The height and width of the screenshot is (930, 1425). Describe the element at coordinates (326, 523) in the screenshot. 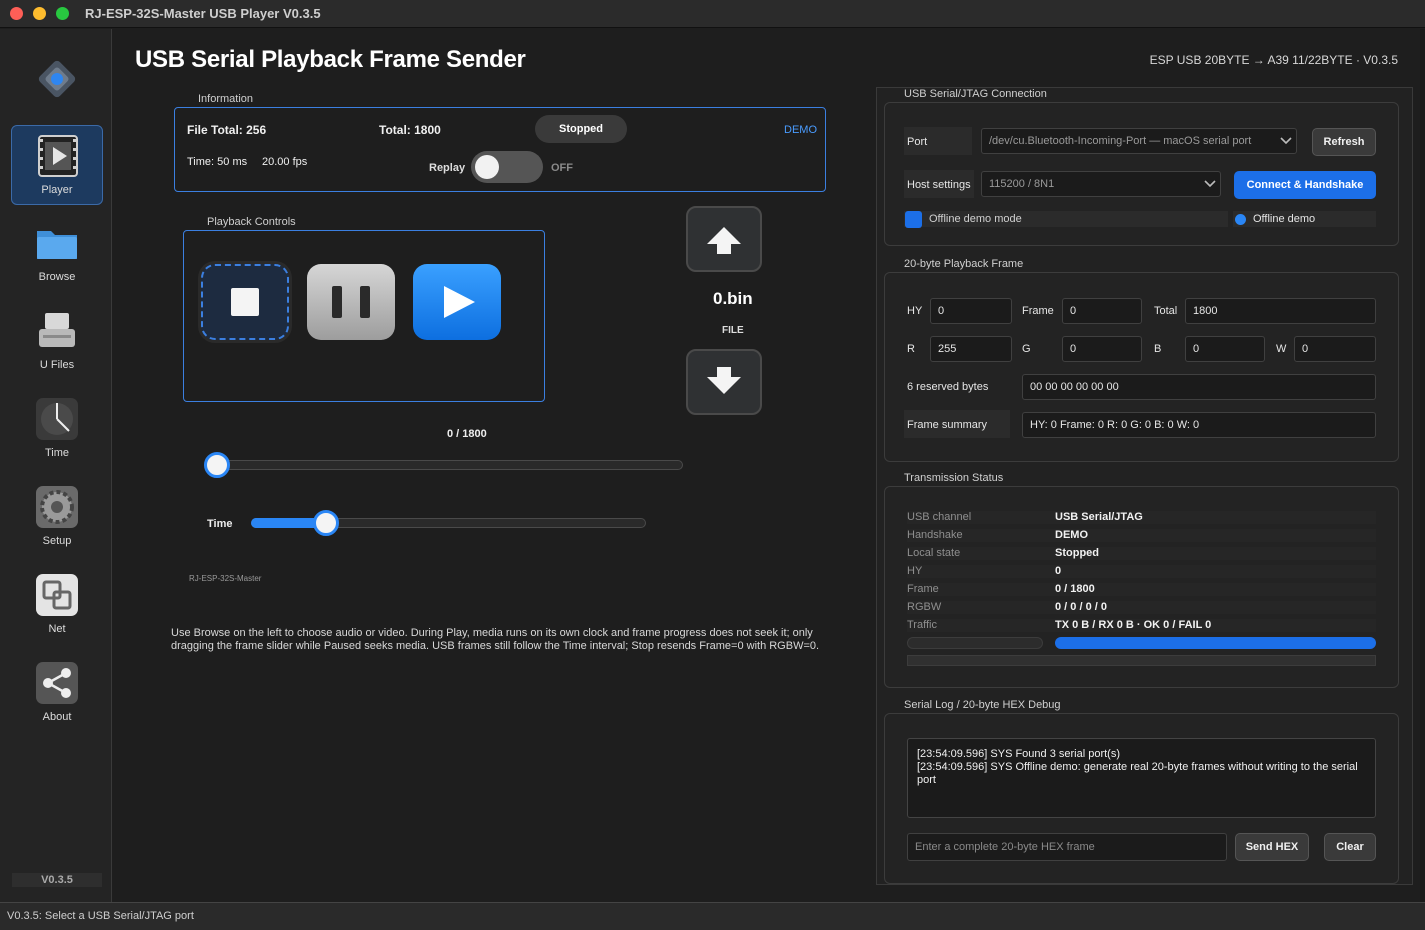

I see `time-slider-knob` at that location.